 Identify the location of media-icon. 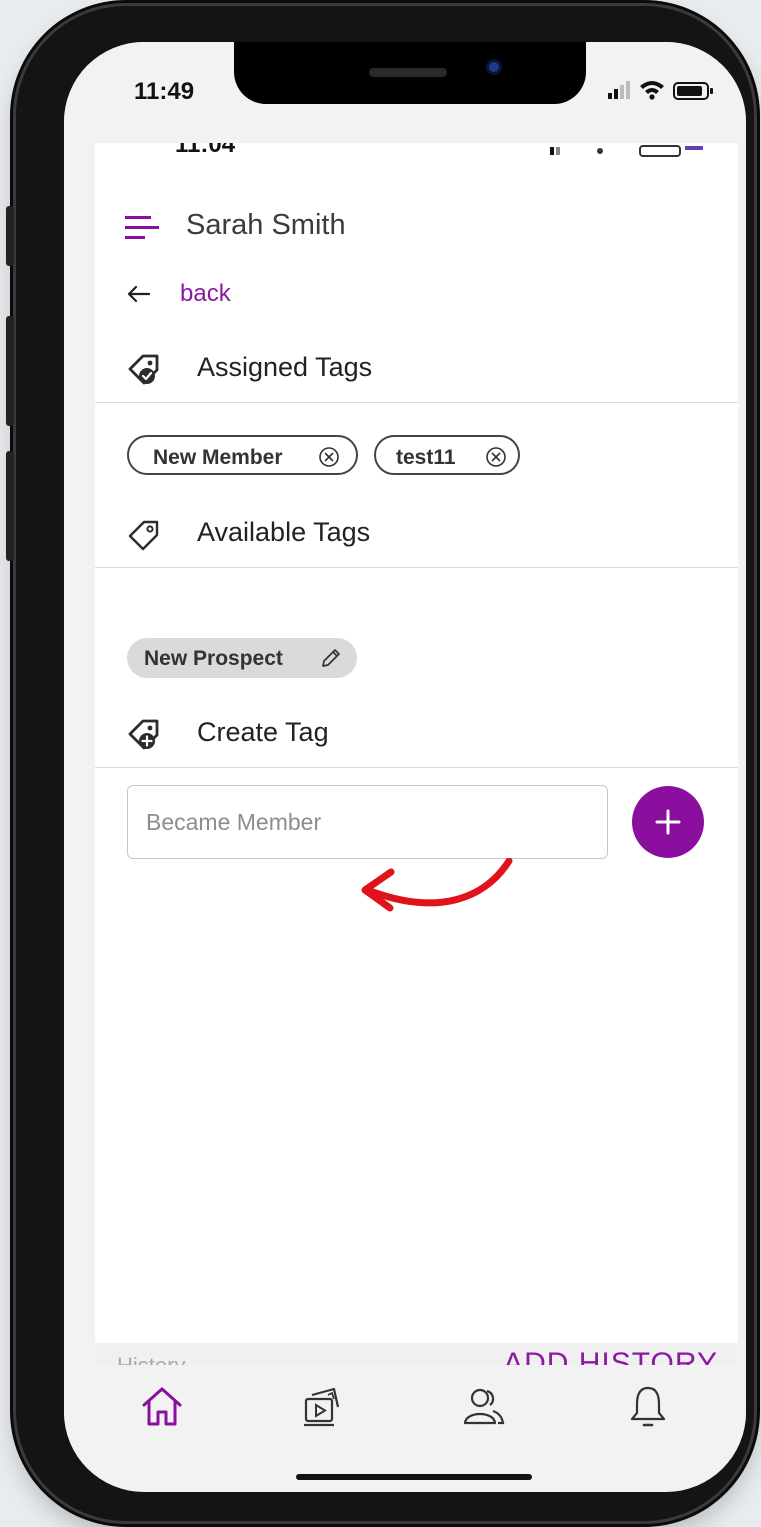
(322, 1407).